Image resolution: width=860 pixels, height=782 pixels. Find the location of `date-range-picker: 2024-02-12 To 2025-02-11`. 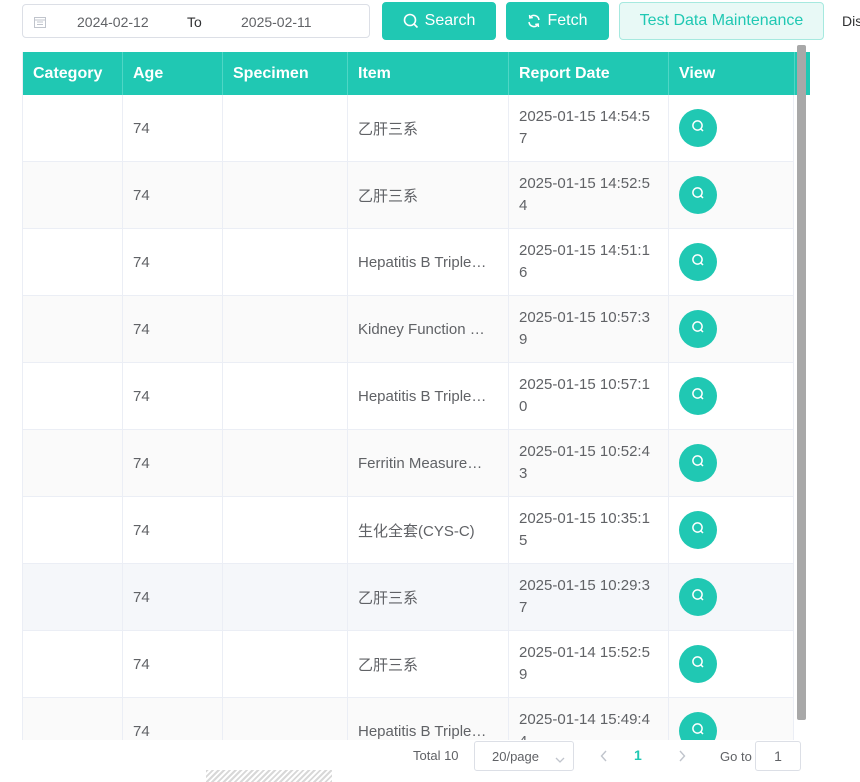

date-range-picker: 2024-02-12 To 2025-02-11 is located at coordinates (196, 21).